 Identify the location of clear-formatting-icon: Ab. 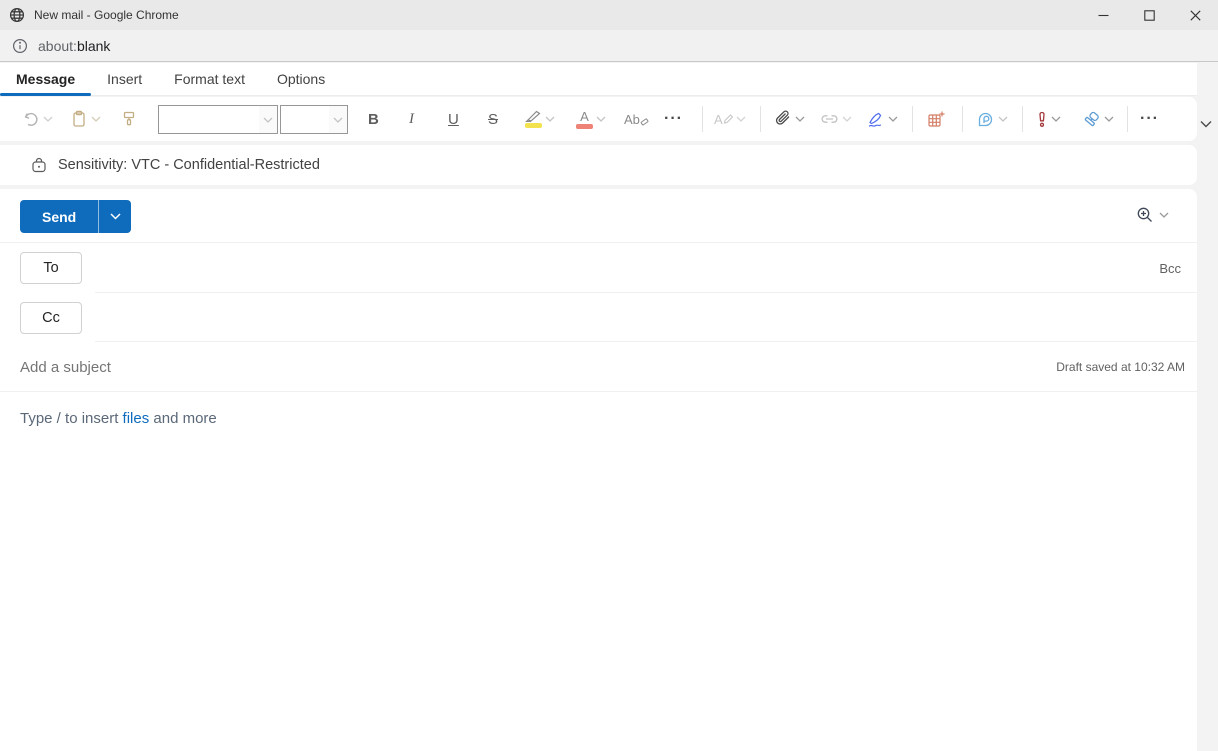
(636, 119).